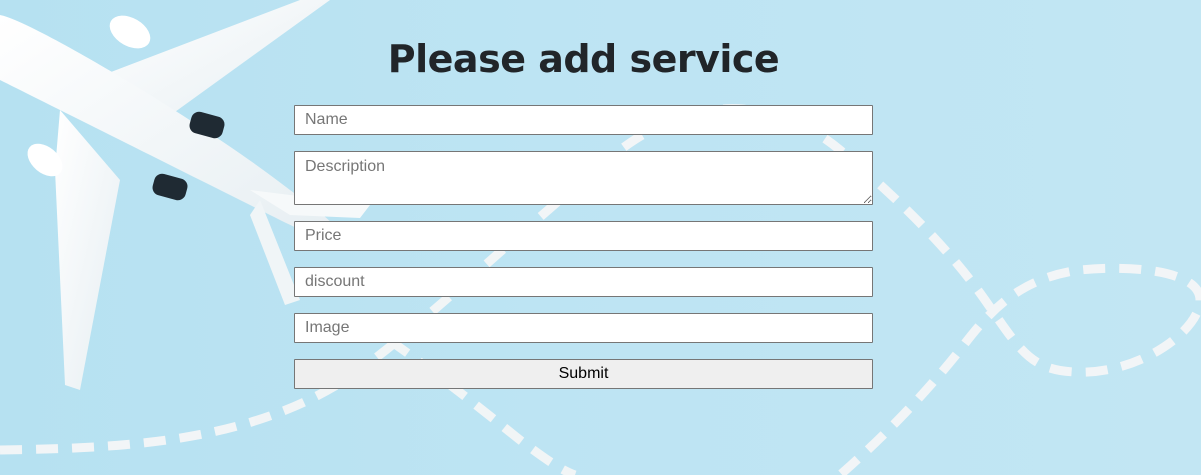  What do you see at coordinates (583, 59) in the screenshot?
I see `page-title: Please add service` at bounding box center [583, 59].